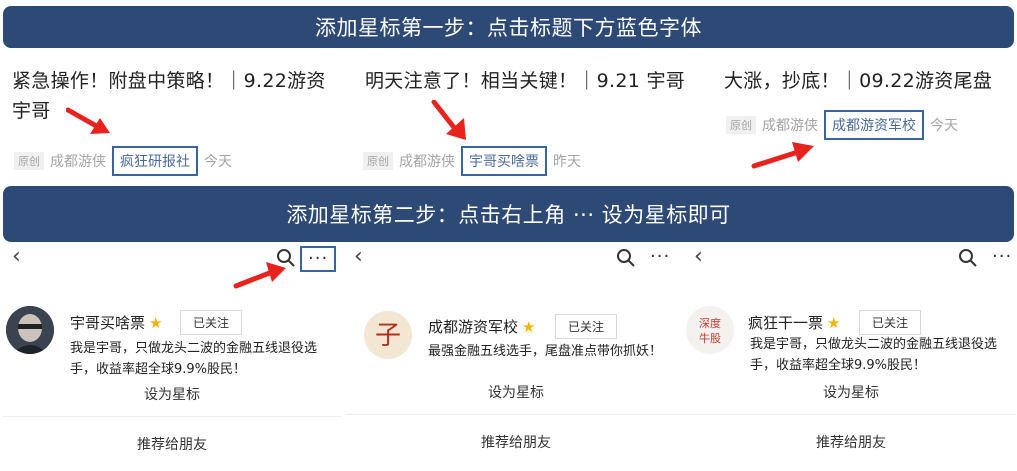 The image size is (1017, 471). Describe the element at coordinates (854, 259) in the screenshot. I see `nav-bar-3: ‹ ···` at that location.